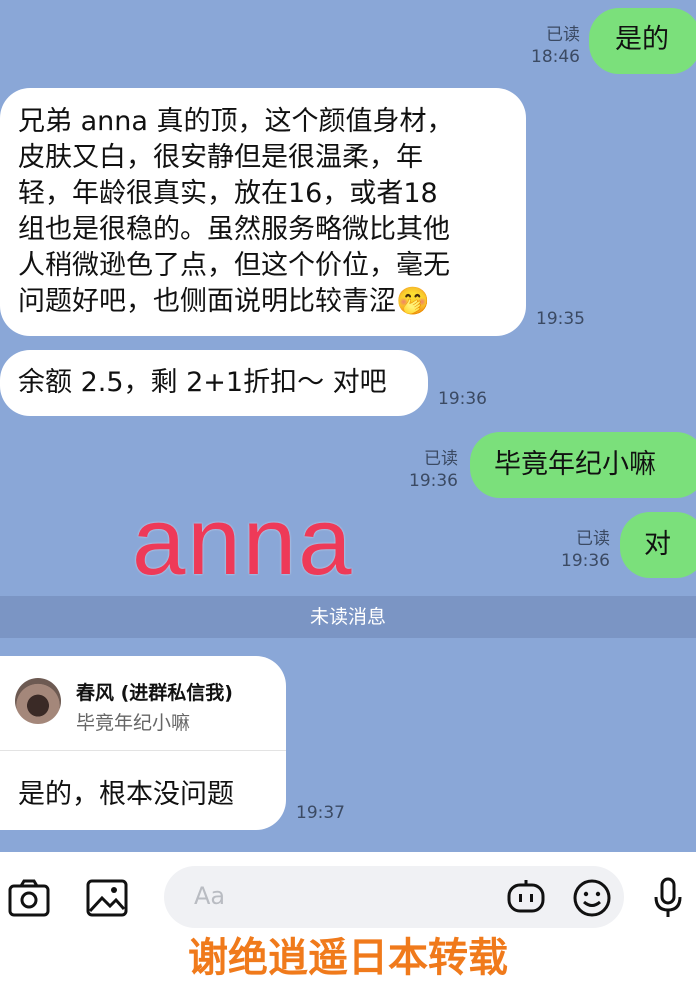 The width and height of the screenshot is (696, 1000). Describe the element at coordinates (658, 545) in the screenshot. I see `outgoing-message: 对` at that location.